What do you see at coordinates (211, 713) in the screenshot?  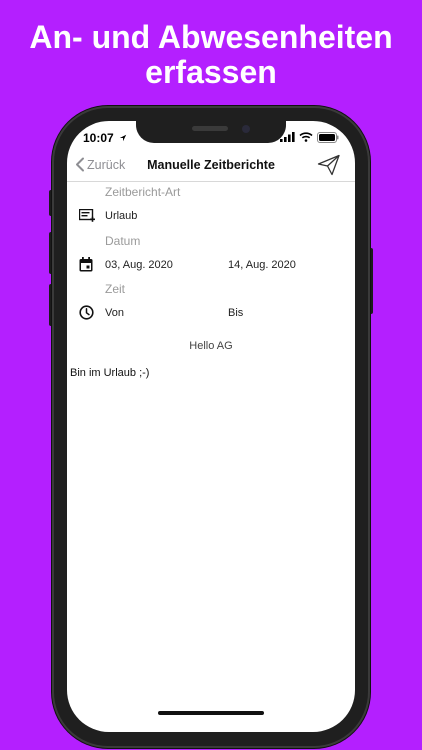 I see `home-indicator` at bounding box center [211, 713].